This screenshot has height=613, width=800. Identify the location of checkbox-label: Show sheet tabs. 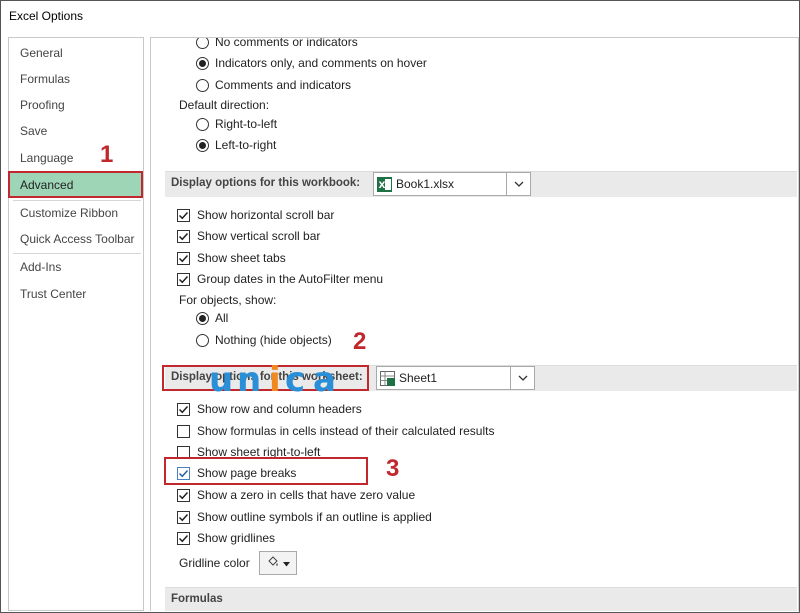
(241, 258).